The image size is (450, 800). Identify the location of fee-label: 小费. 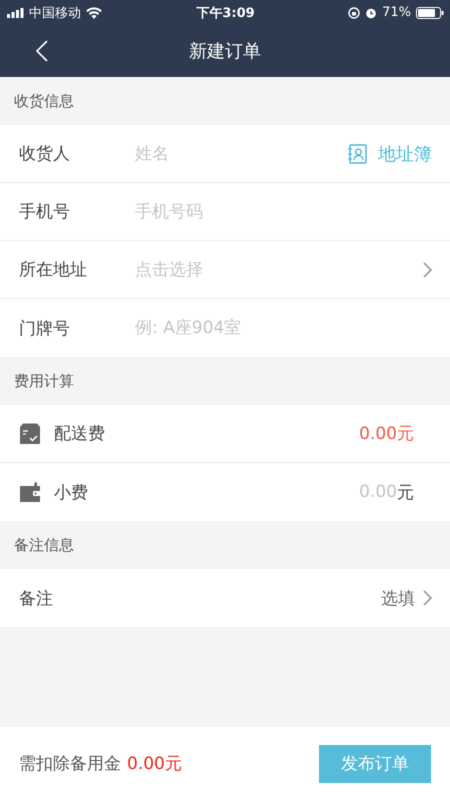
(71, 493).